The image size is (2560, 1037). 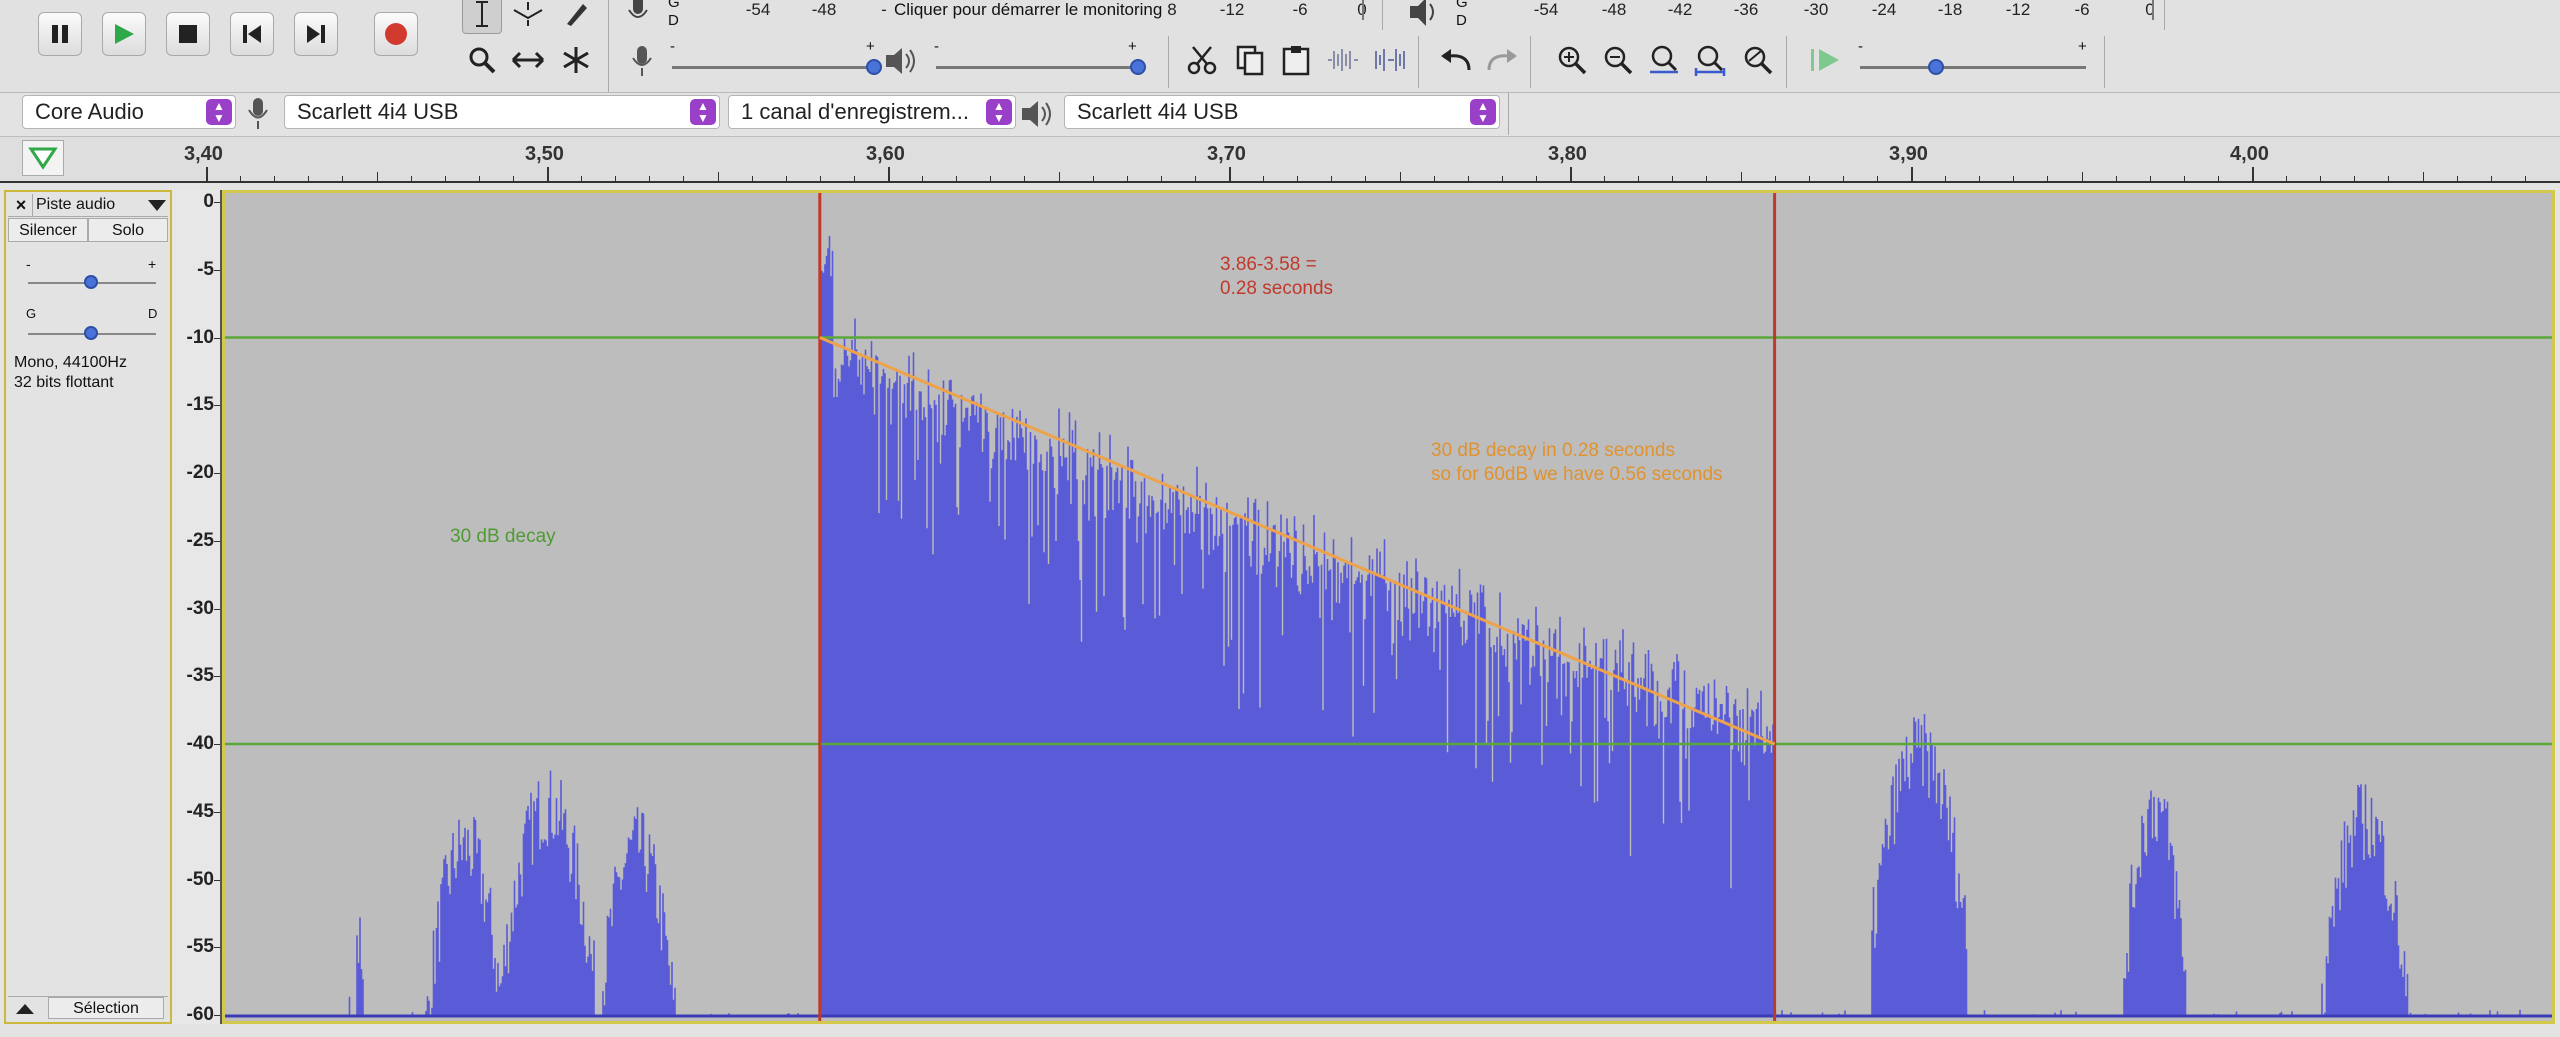 I want to click on zoom-toggle-button, so click(x=1758, y=60).